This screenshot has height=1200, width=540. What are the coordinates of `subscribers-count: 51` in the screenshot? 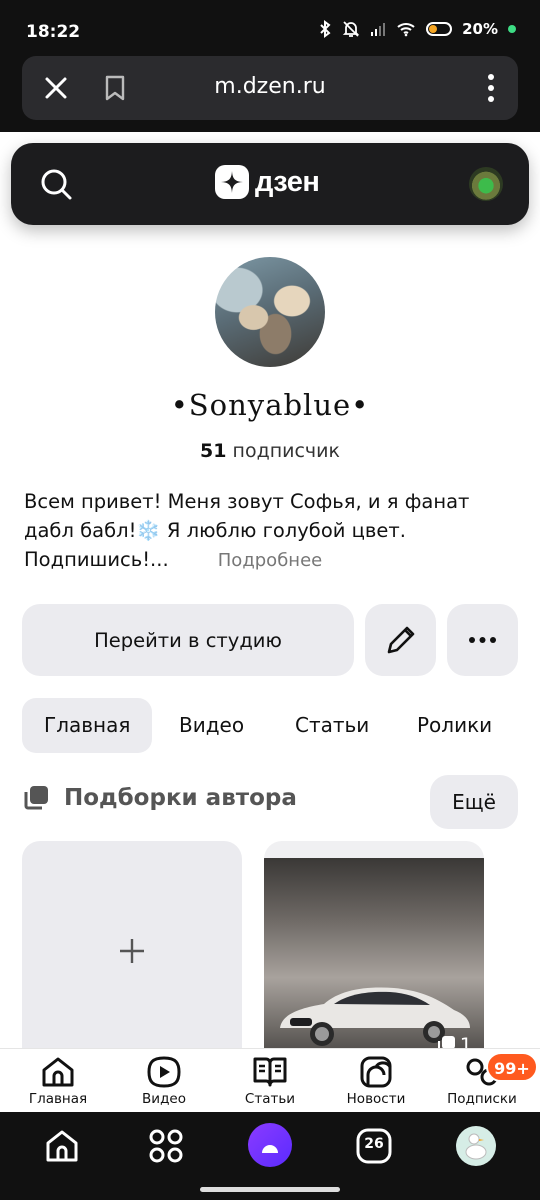 It's located at (213, 451).